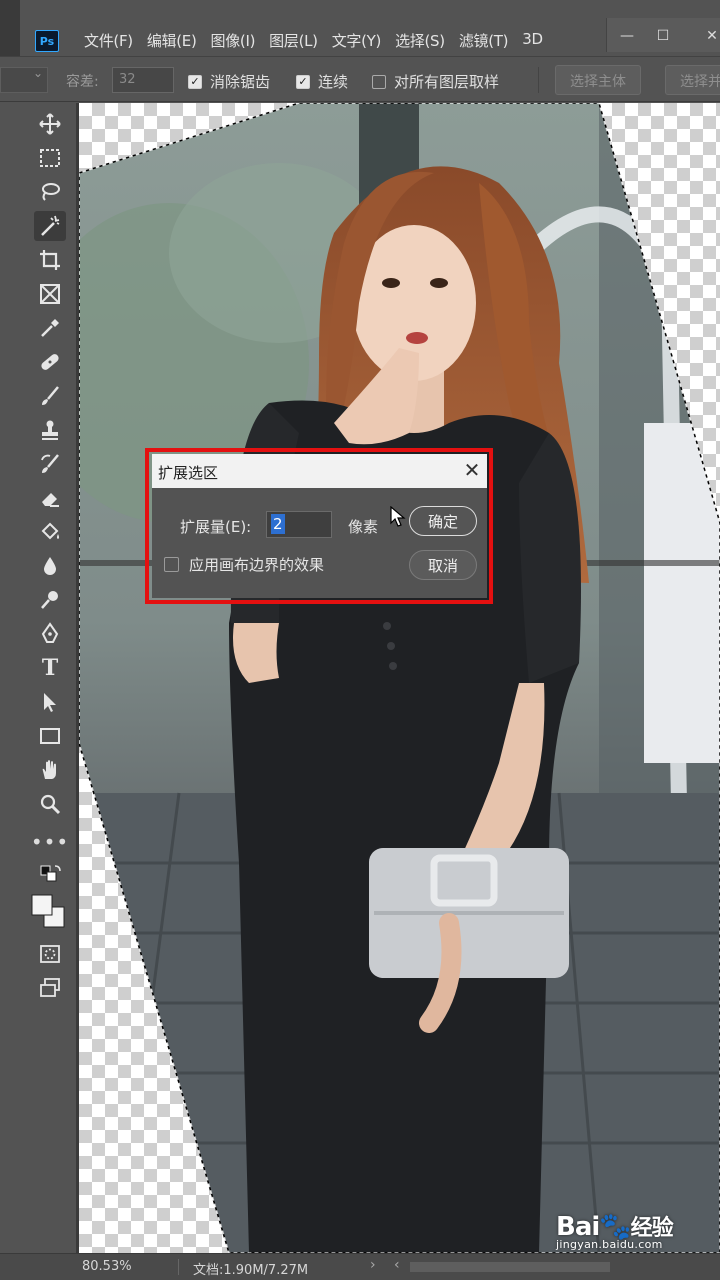 This screenshot has height=1280, width=720. Describe the element at coordinates (443, 521) in the screenshot. I see `ok-button: 确定` at that location.